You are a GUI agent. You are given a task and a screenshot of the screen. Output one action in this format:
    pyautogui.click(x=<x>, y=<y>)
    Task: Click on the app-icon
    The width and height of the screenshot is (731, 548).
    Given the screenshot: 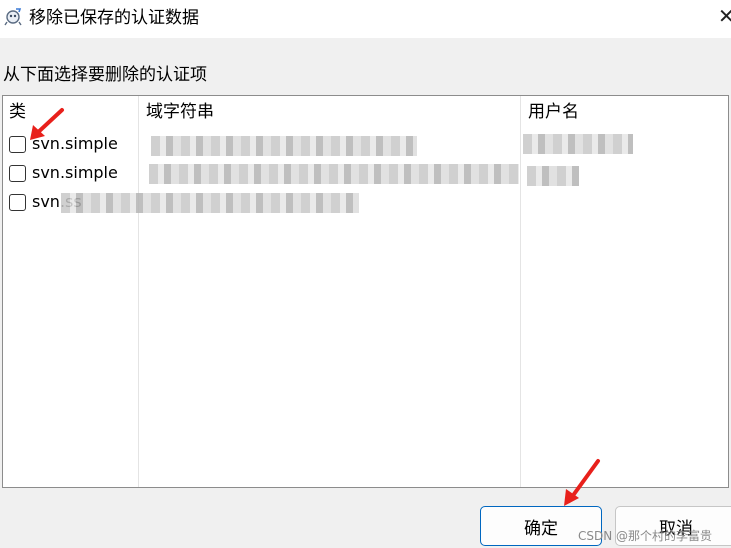 What is the action you would take?
    pyautogui.click(x=13, y=17)
    